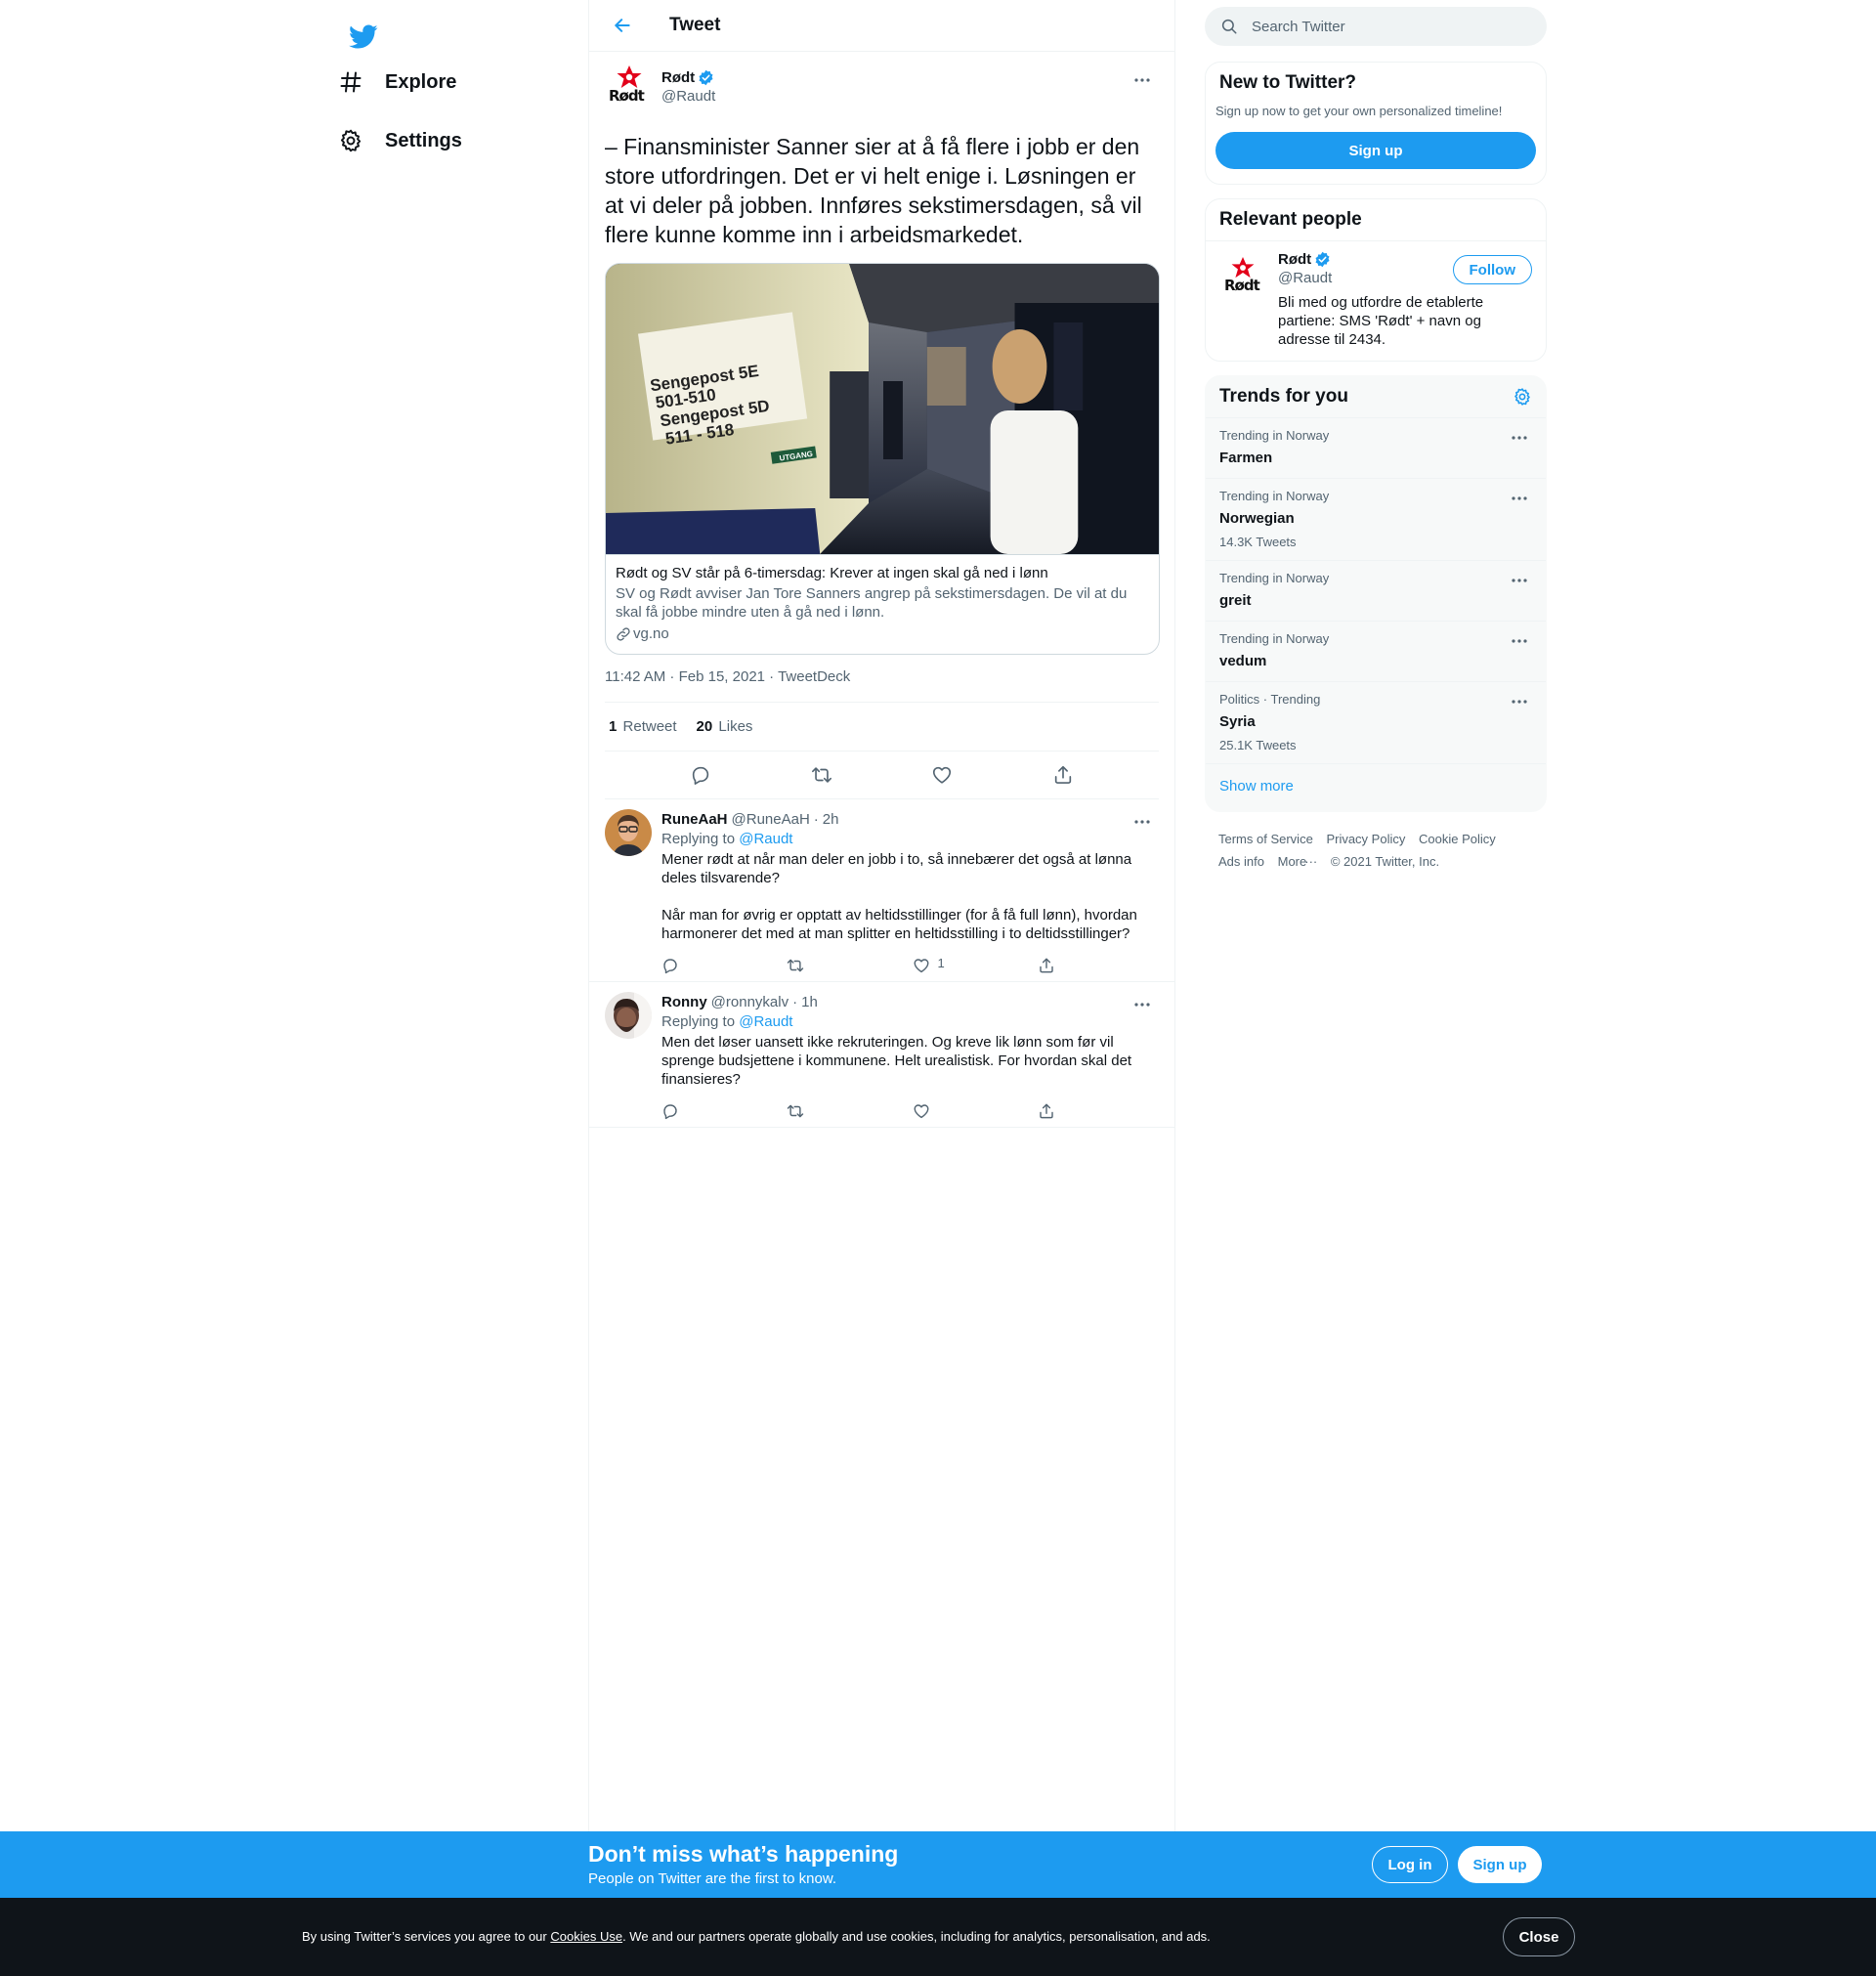 This screenshot has height=1976, width=1876. What do you see at coordinates (771, 819) in the screenshot?
I see `reply-author-handle: @RuneAaH` at bounding box center [771, 819].